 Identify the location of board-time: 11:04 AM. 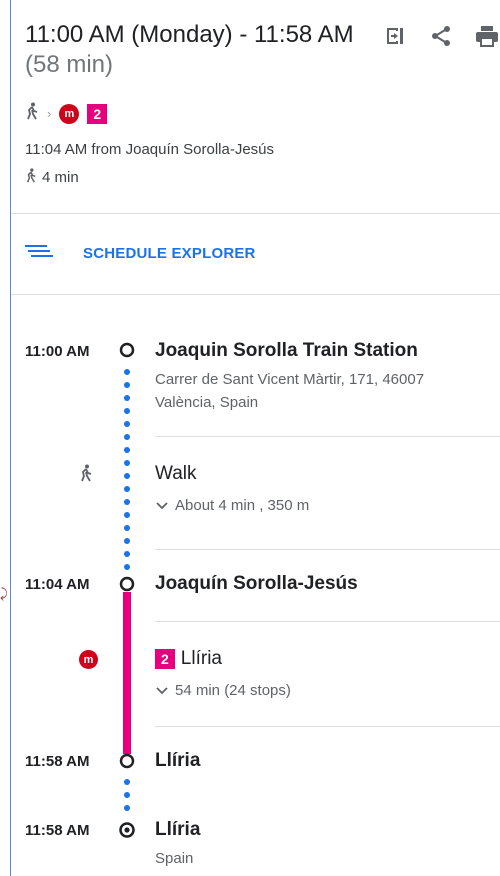
(57, 584).